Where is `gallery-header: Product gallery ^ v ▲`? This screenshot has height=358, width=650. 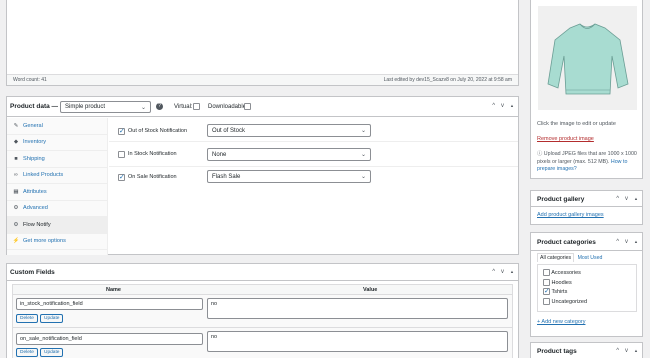
gallery-header: Product gallery ^ v ▲ is located at coordinates (586, 199).